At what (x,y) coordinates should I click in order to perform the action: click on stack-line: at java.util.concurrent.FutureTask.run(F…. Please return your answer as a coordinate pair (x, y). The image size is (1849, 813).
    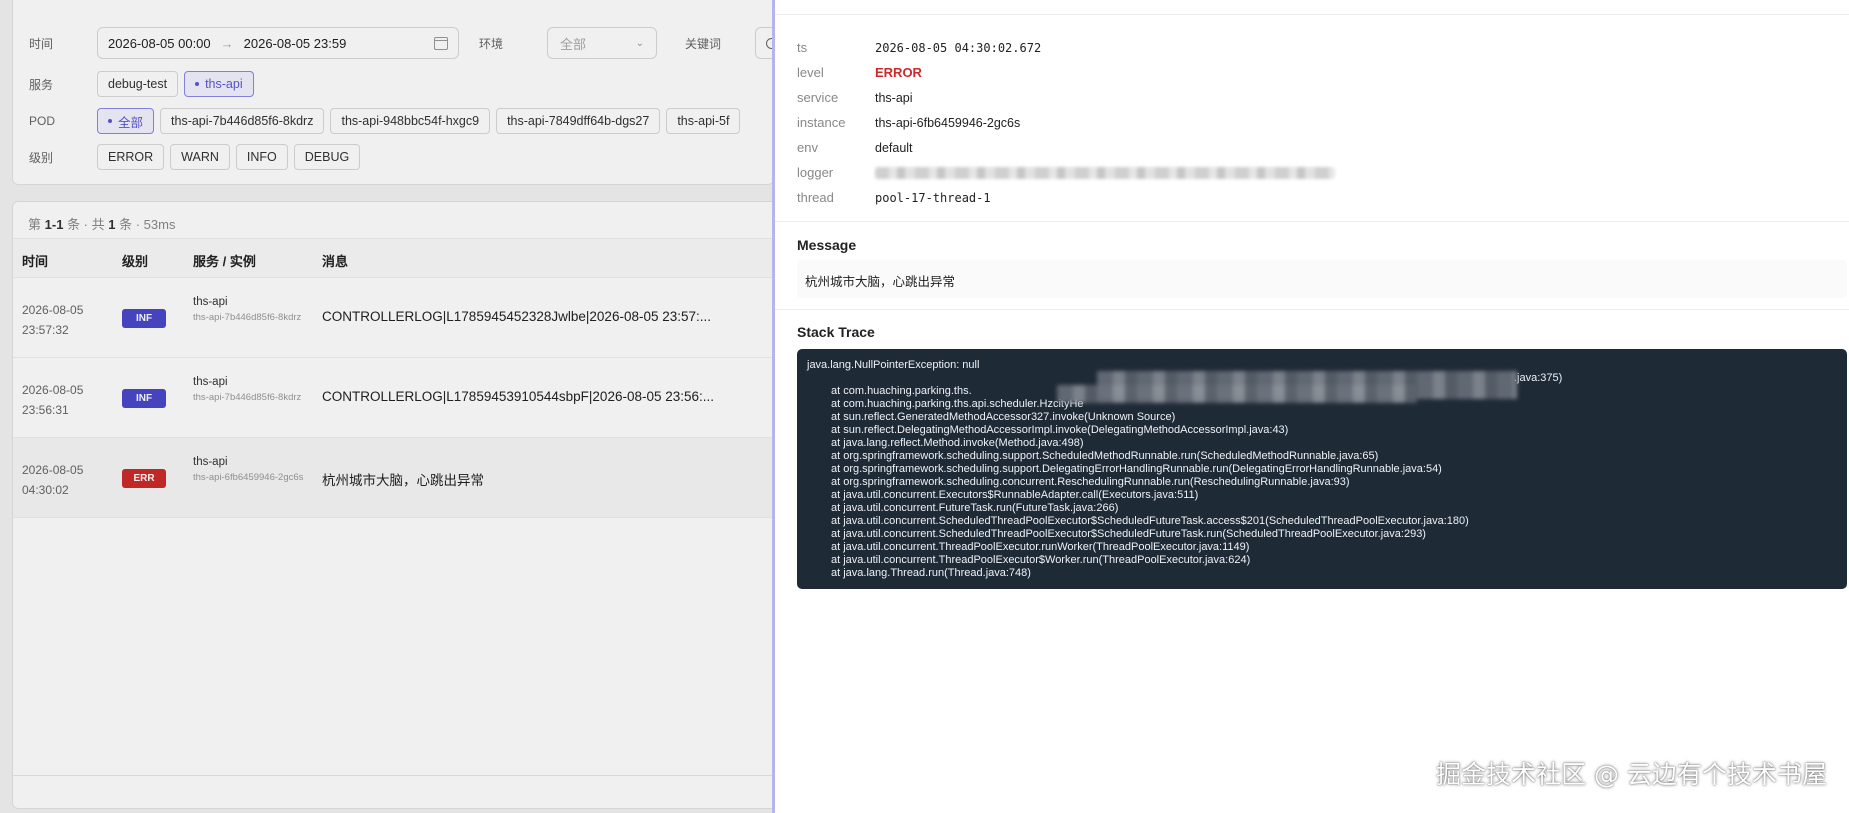
    Looking at the image, I should click on (975, 508).